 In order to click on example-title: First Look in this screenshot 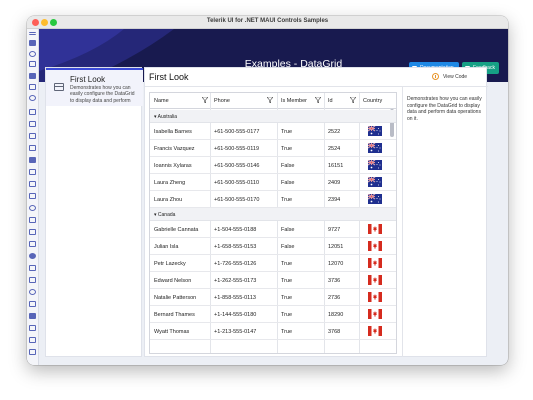, I will do `click(88, 79)`.